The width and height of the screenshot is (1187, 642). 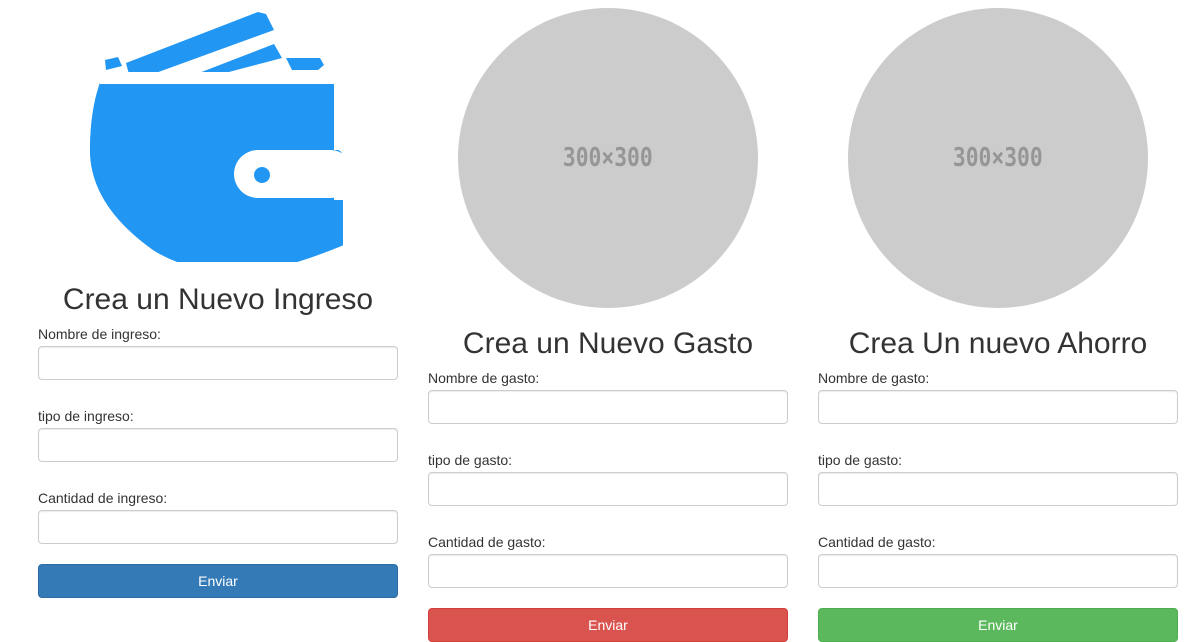 I want to click on ahorro-submit-button: Enviar, so click(x=998, y=625).